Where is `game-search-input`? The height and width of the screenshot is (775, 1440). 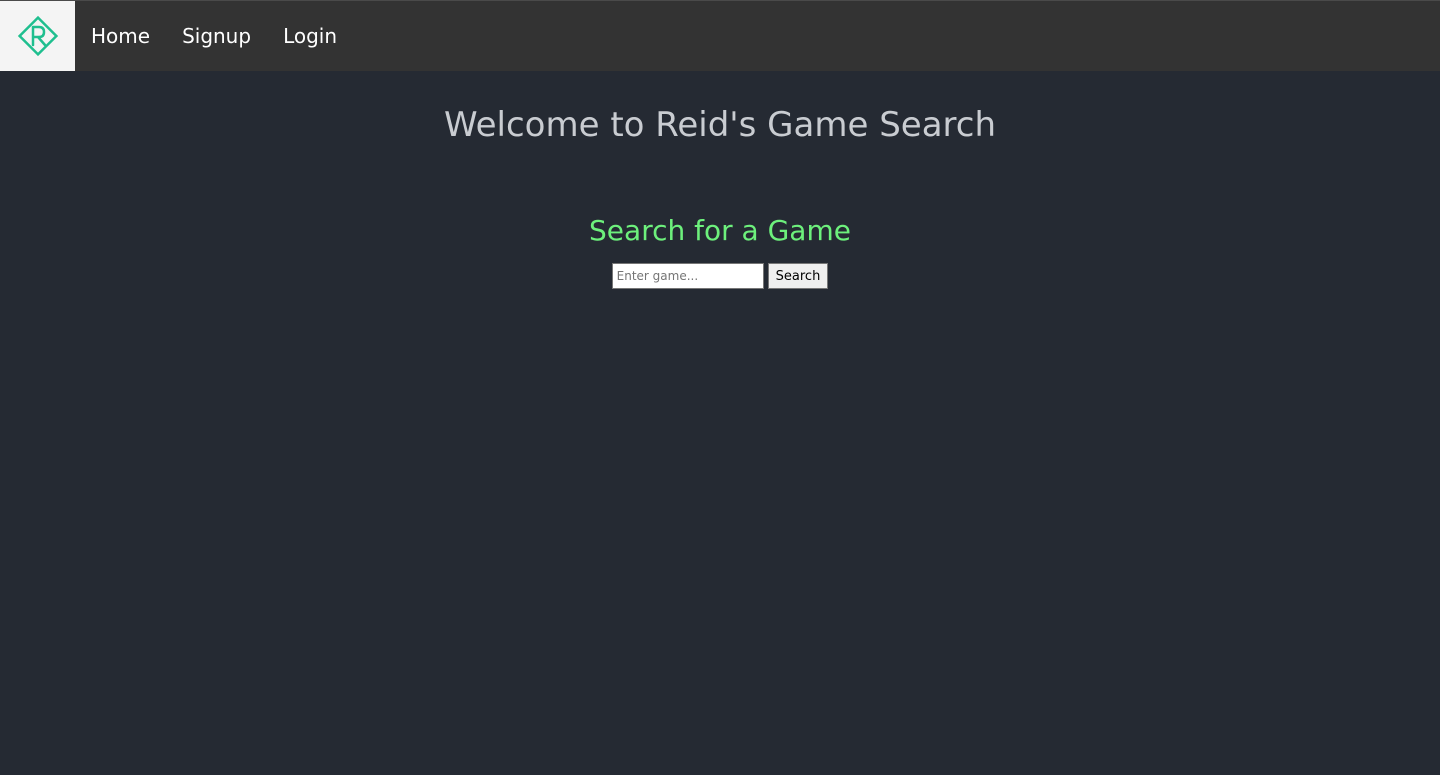
game-search-input is located at coordinates (687, 276).